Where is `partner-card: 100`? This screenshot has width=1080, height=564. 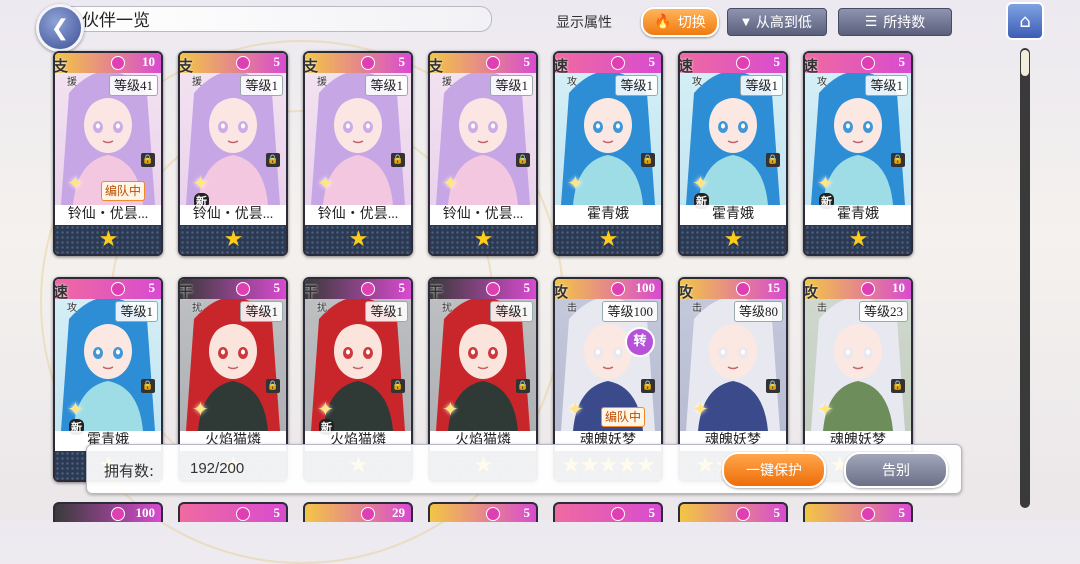
partner-card: 100 is located at coordinates (108, 512).